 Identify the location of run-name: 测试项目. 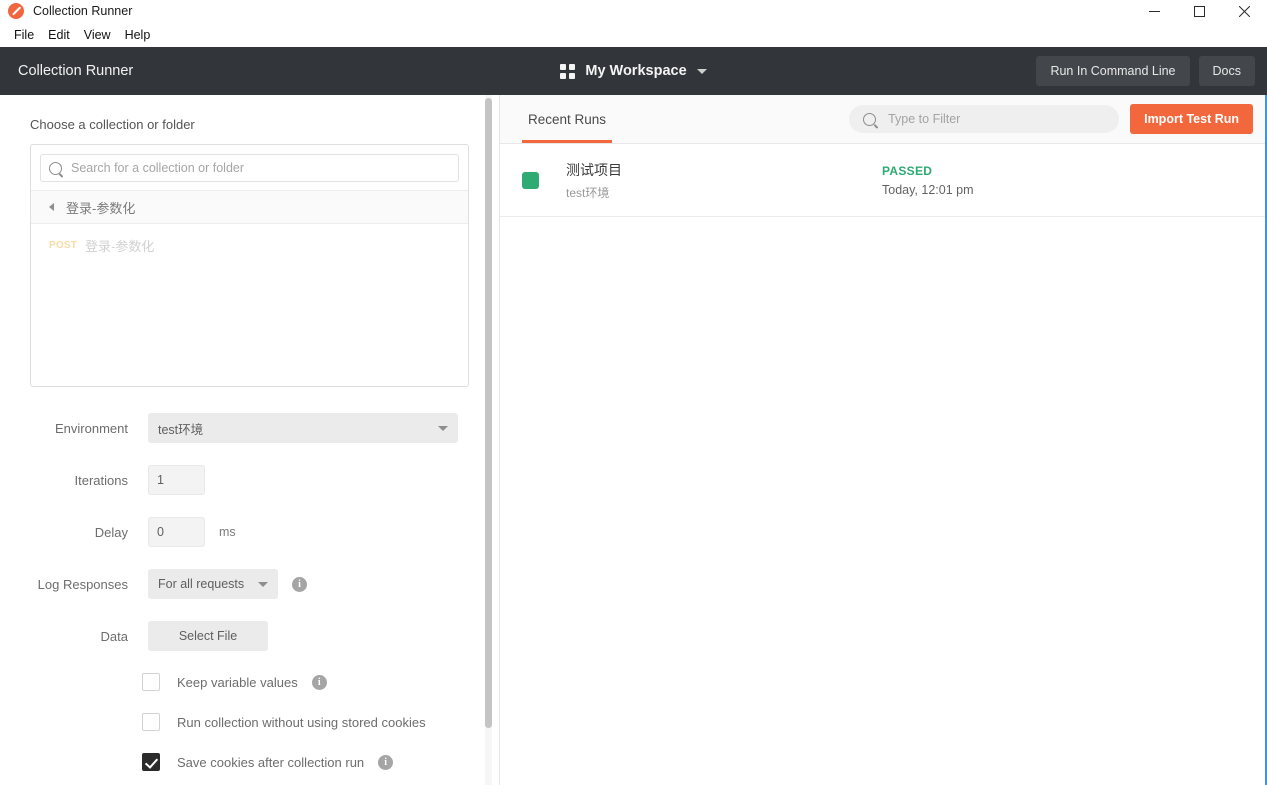
(594, 169).